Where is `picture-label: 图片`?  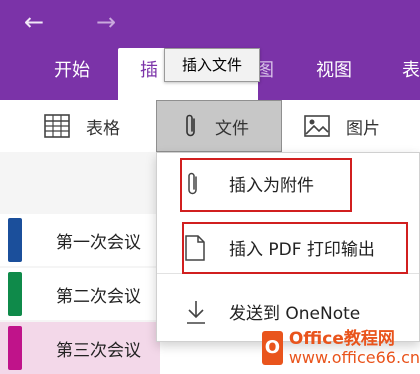 picture-label: 图片 is located at coordinates (363, 128).